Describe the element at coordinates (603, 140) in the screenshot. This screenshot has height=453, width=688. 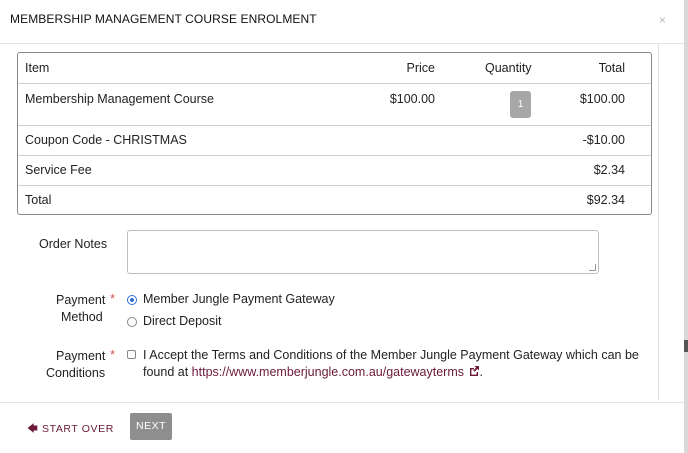
I see `coupon-total: -$10.00` at that location.